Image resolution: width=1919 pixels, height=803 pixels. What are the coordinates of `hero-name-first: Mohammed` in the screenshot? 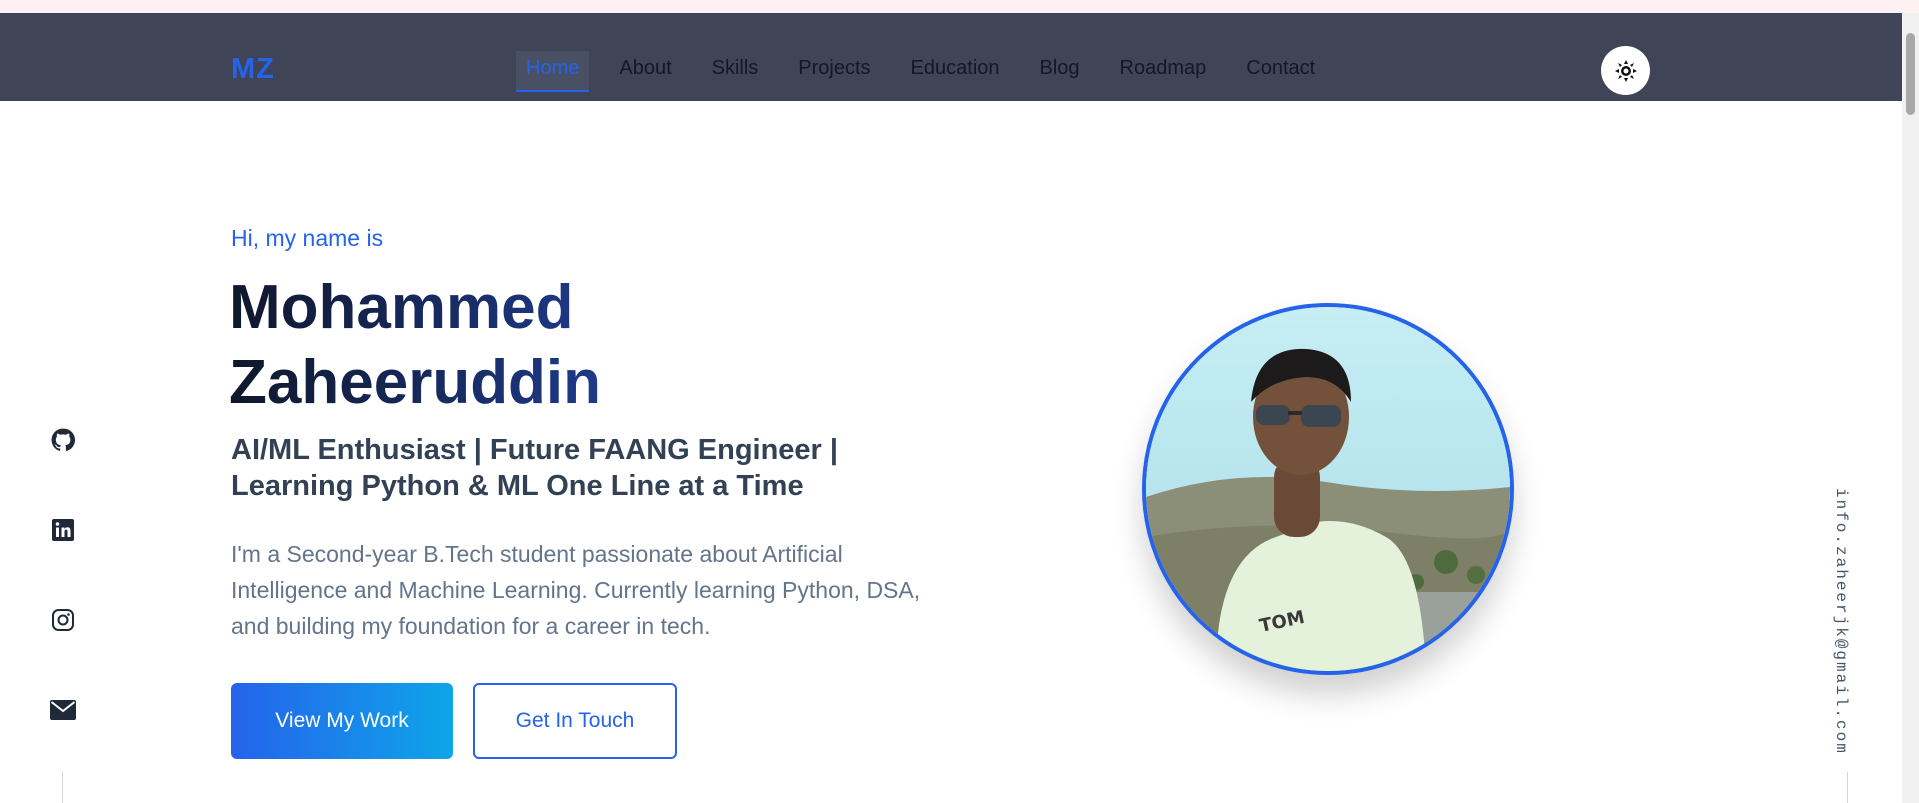 It's located at (401, 307).